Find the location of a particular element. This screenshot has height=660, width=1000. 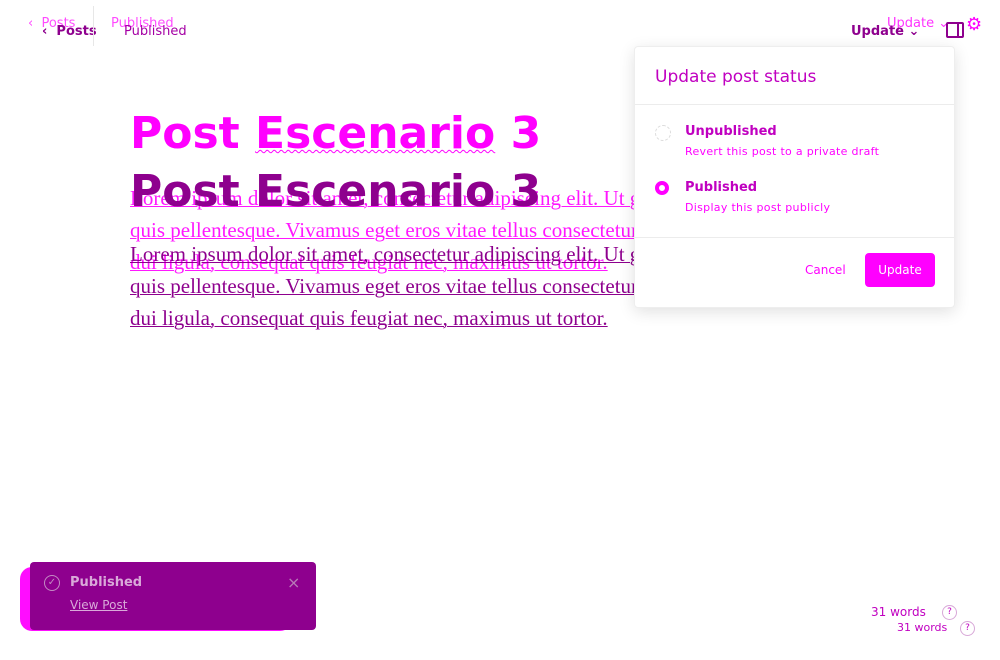

post-status: Published is located at coordinates (155, 31).